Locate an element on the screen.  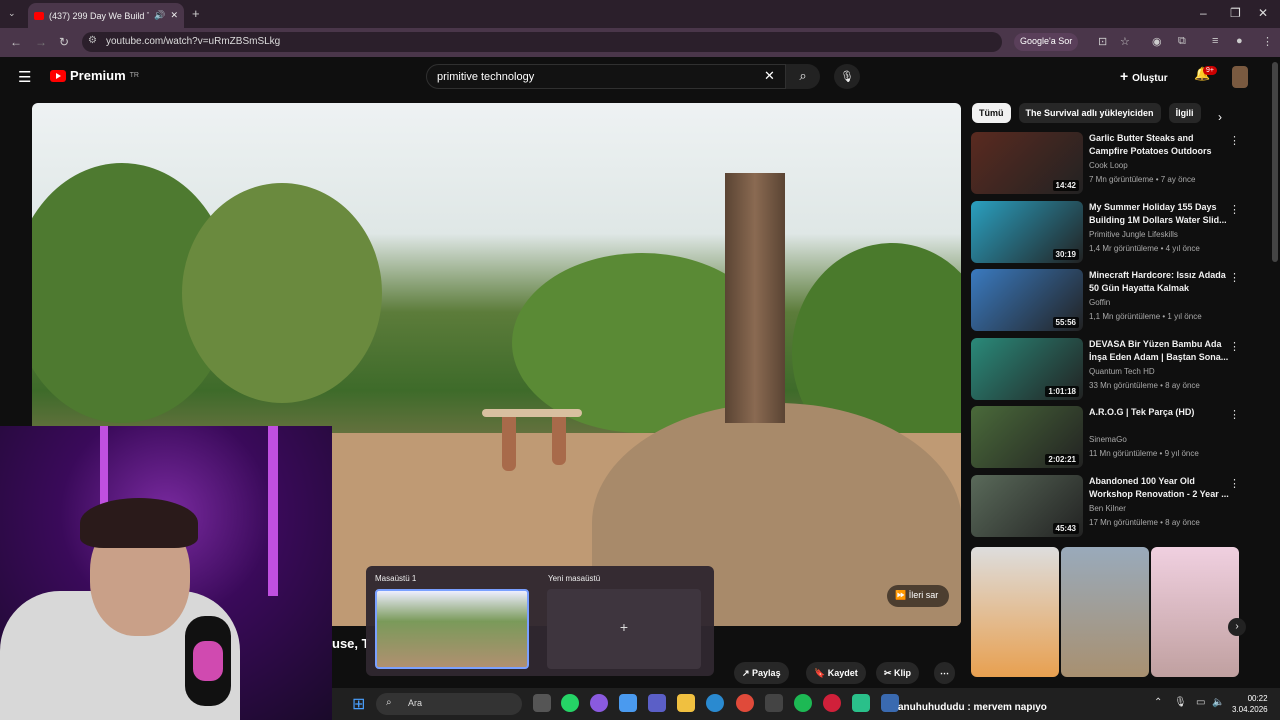
site-info-icon: ⚙ is located at coordinates (92, 40).